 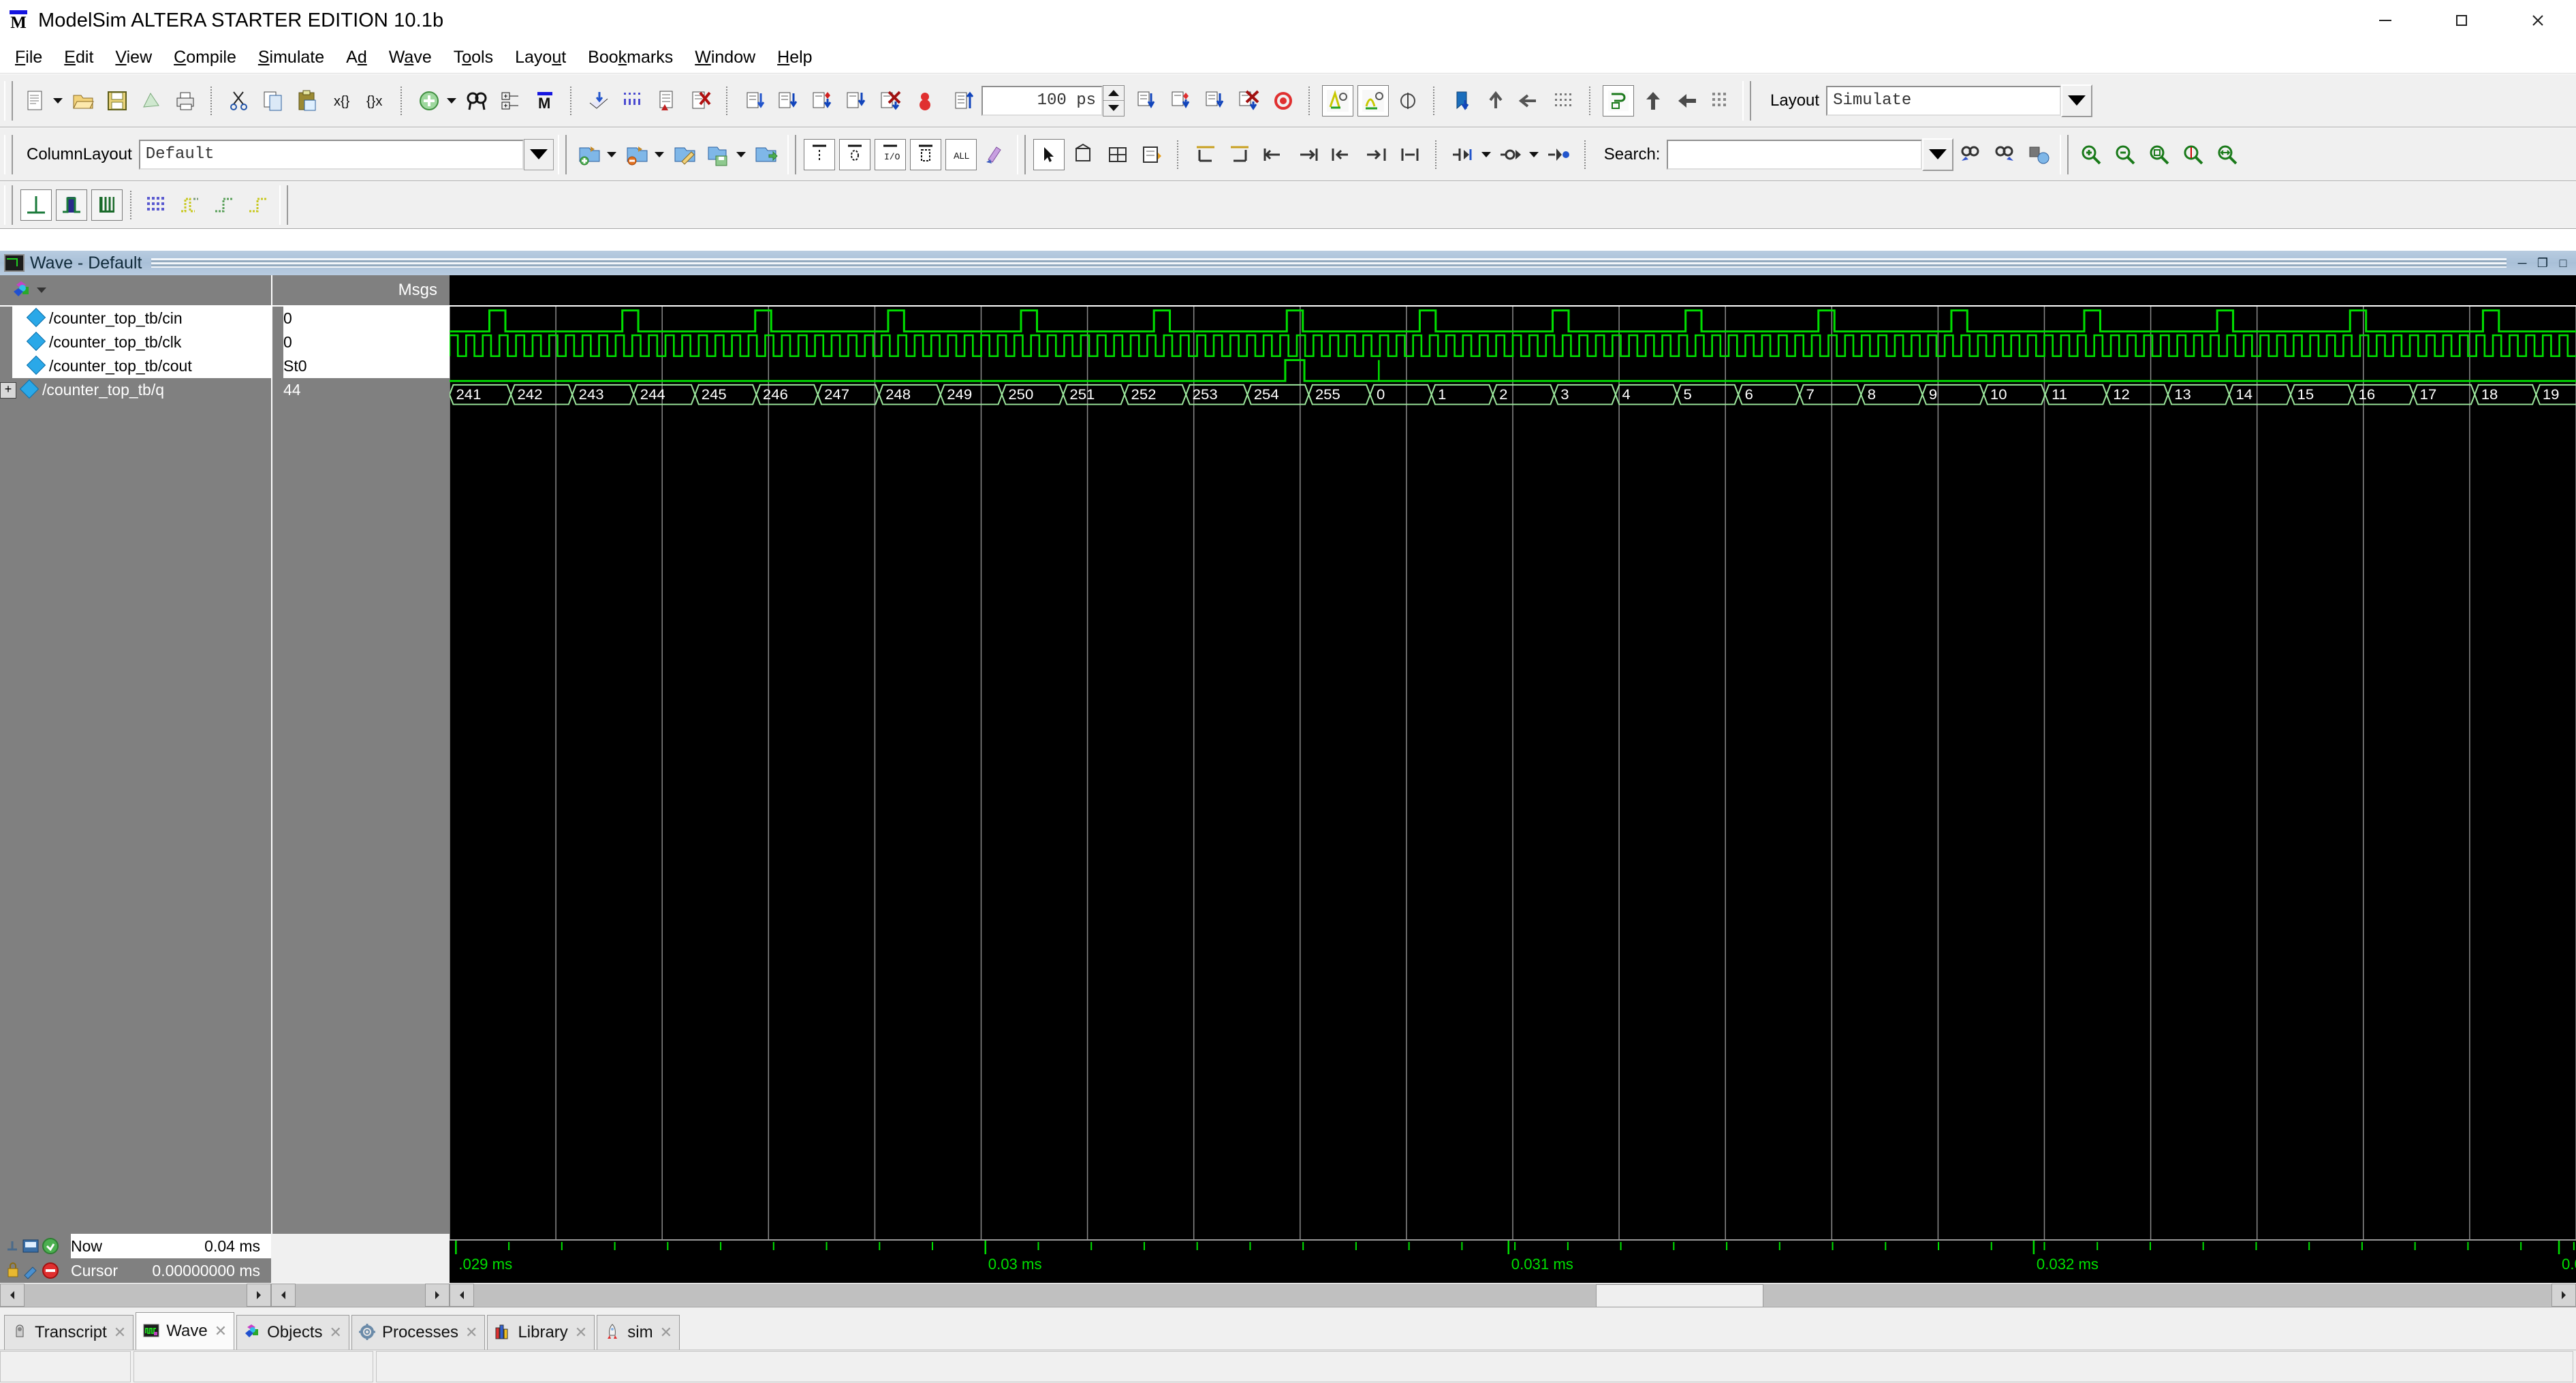 What do you see at coordinates (1795, 154) in the screenshot?
I see `search-input` at bounding box center [1795, 154].